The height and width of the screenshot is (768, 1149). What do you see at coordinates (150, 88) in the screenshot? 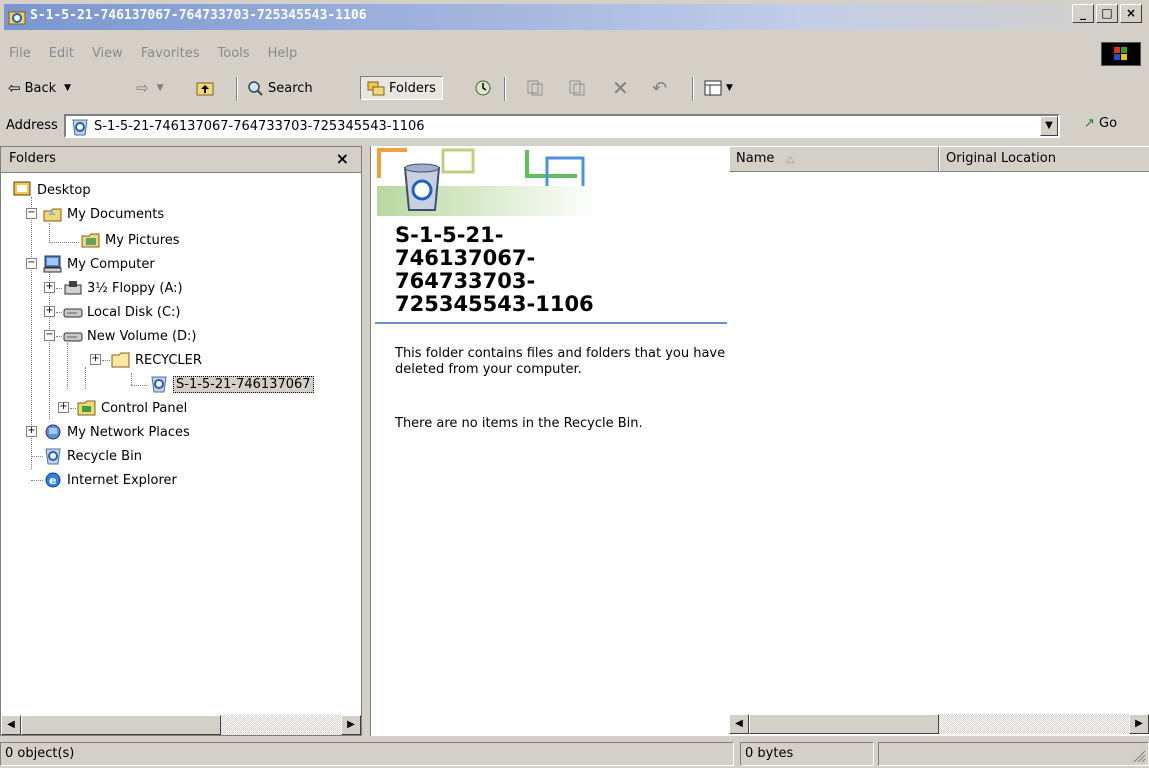
I see `forward-button: ⇨ ▼` at bounding box center [150, 88].